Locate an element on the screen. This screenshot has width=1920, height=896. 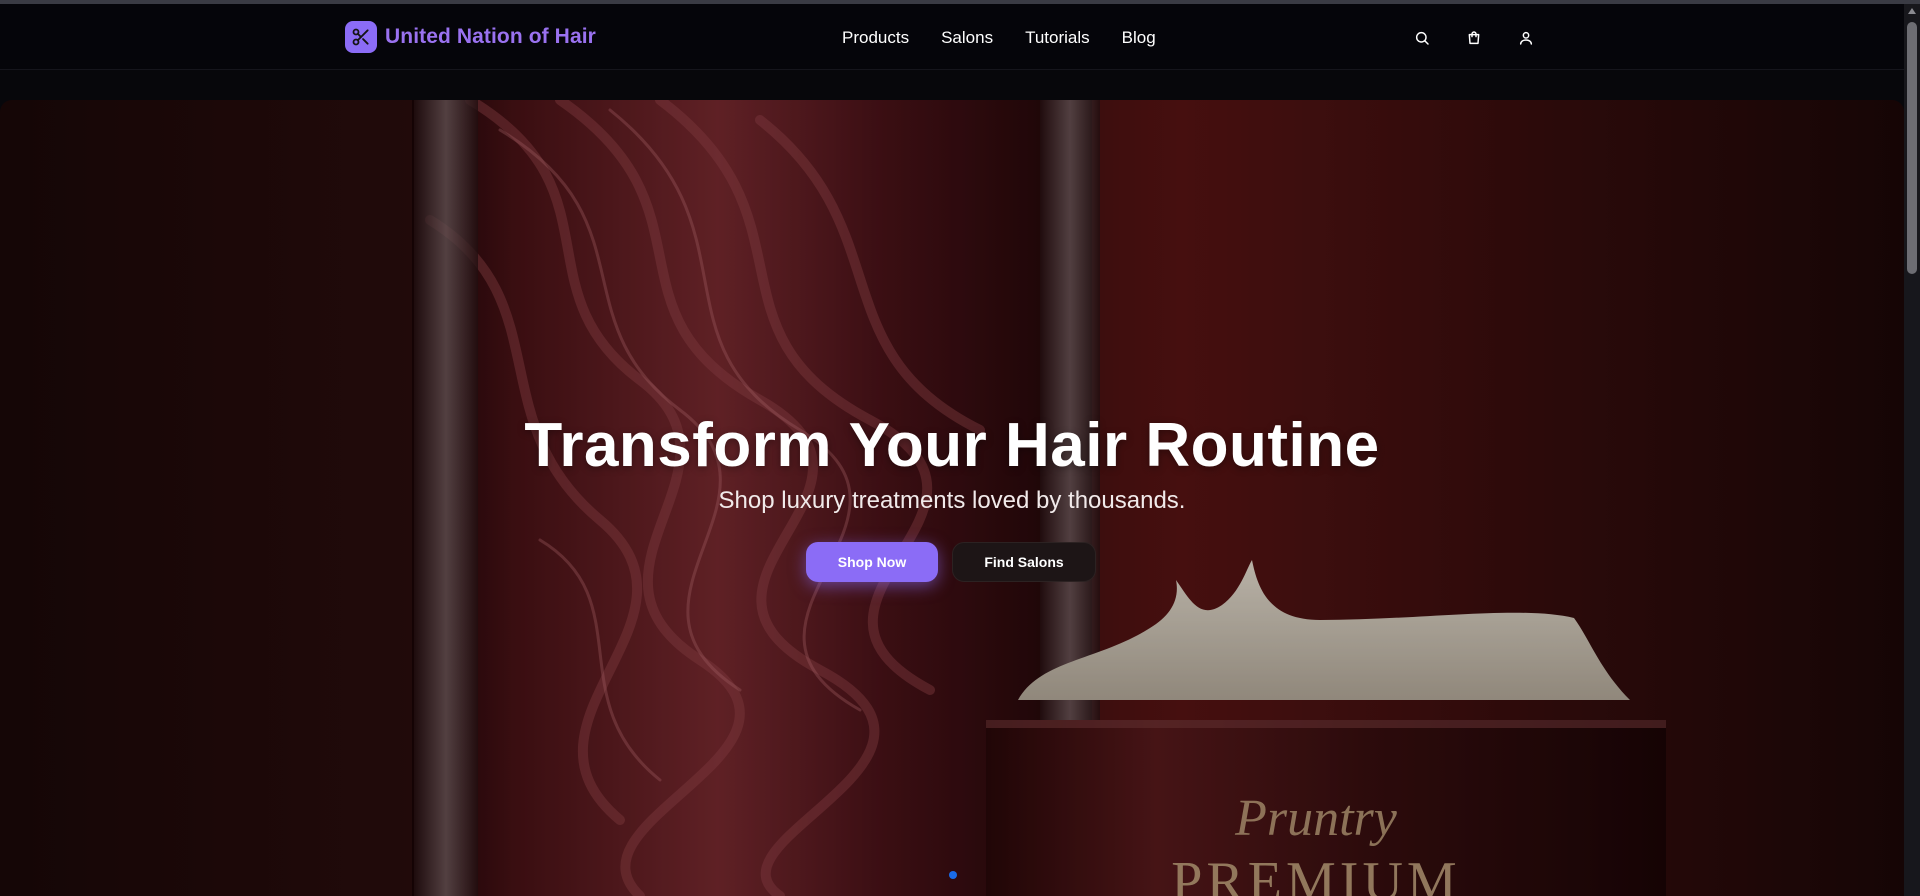
main-nav: Products Salons Tutorials Blog is located at coordinates (999, 38).